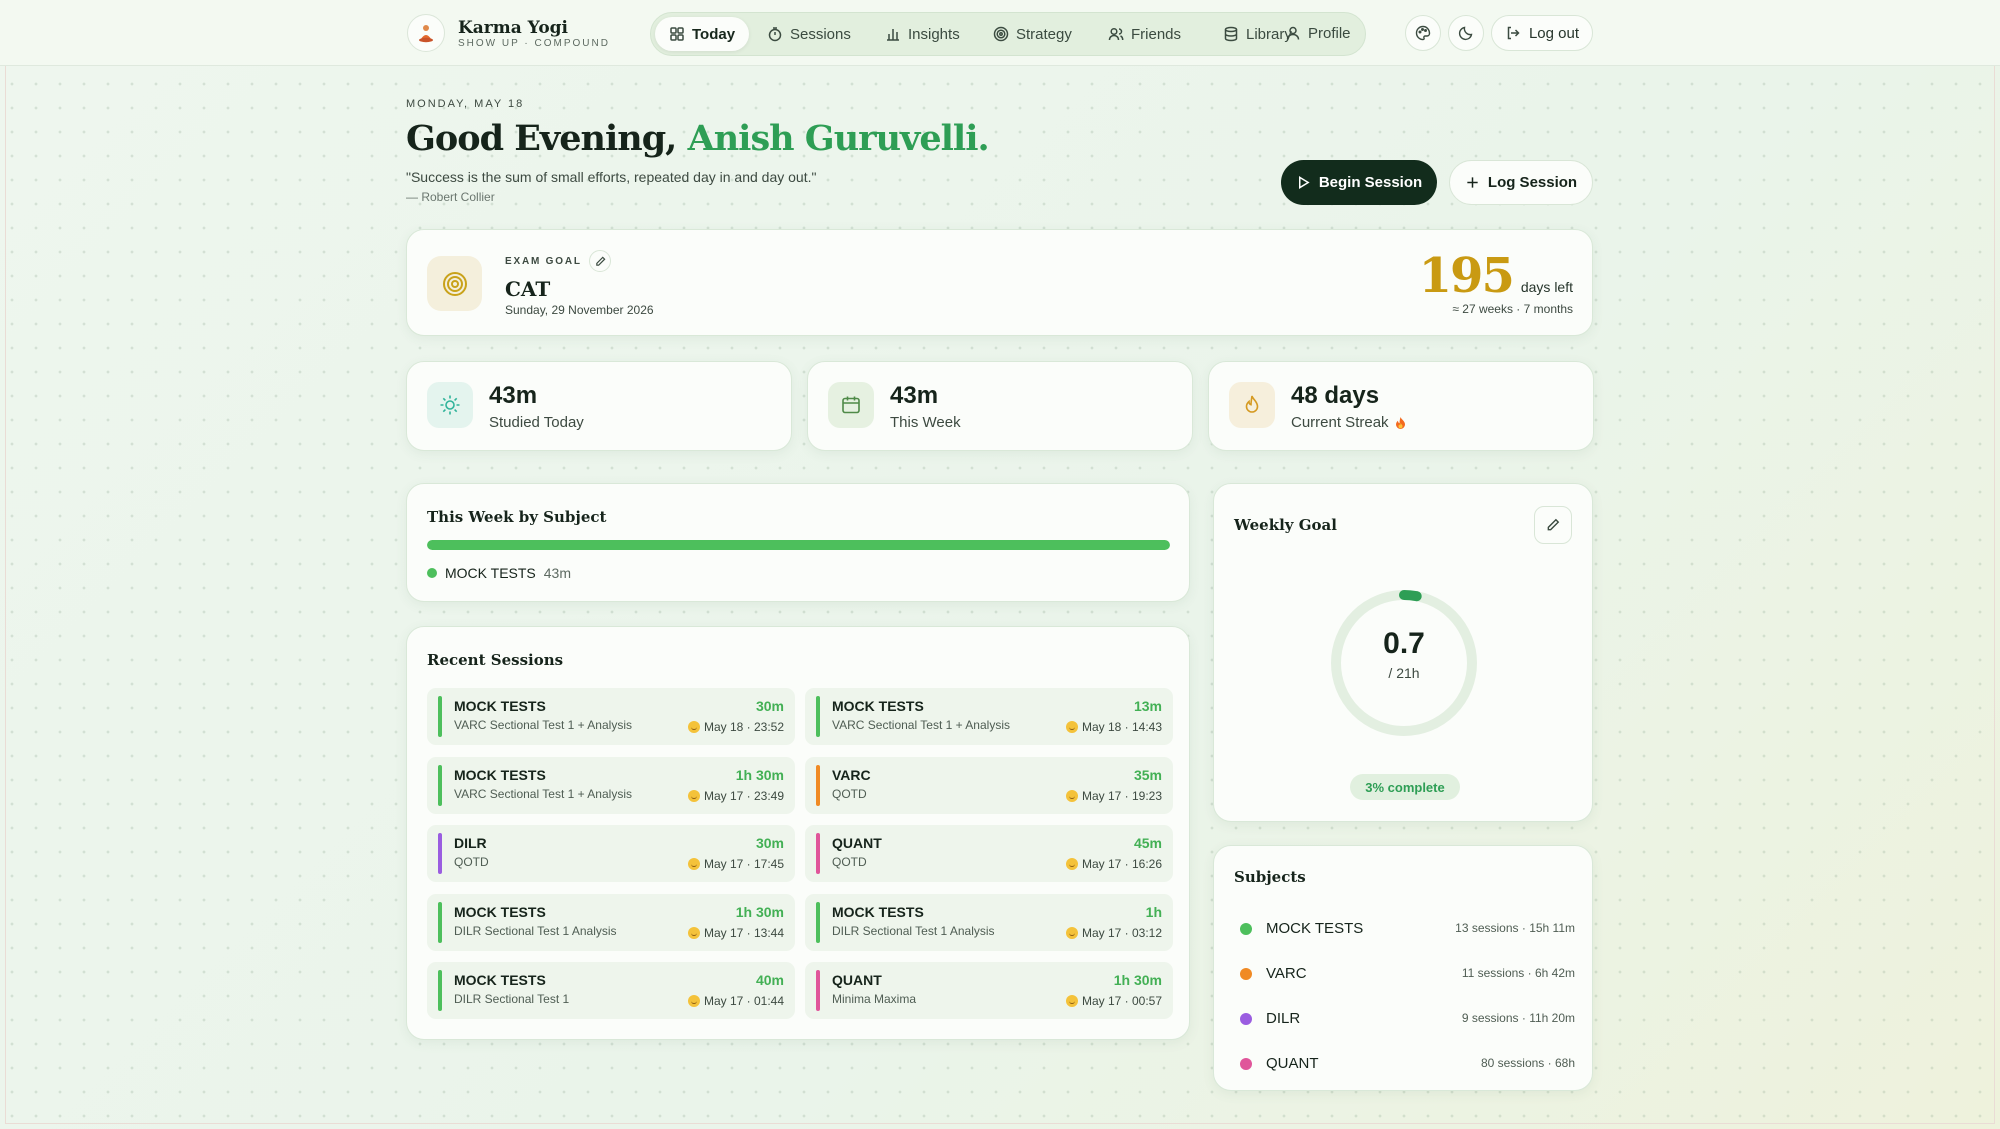  Describe the element at coordinates (512, 999) in the screenshot. I see `session-description: DILR Sectional Test 1` at that location.